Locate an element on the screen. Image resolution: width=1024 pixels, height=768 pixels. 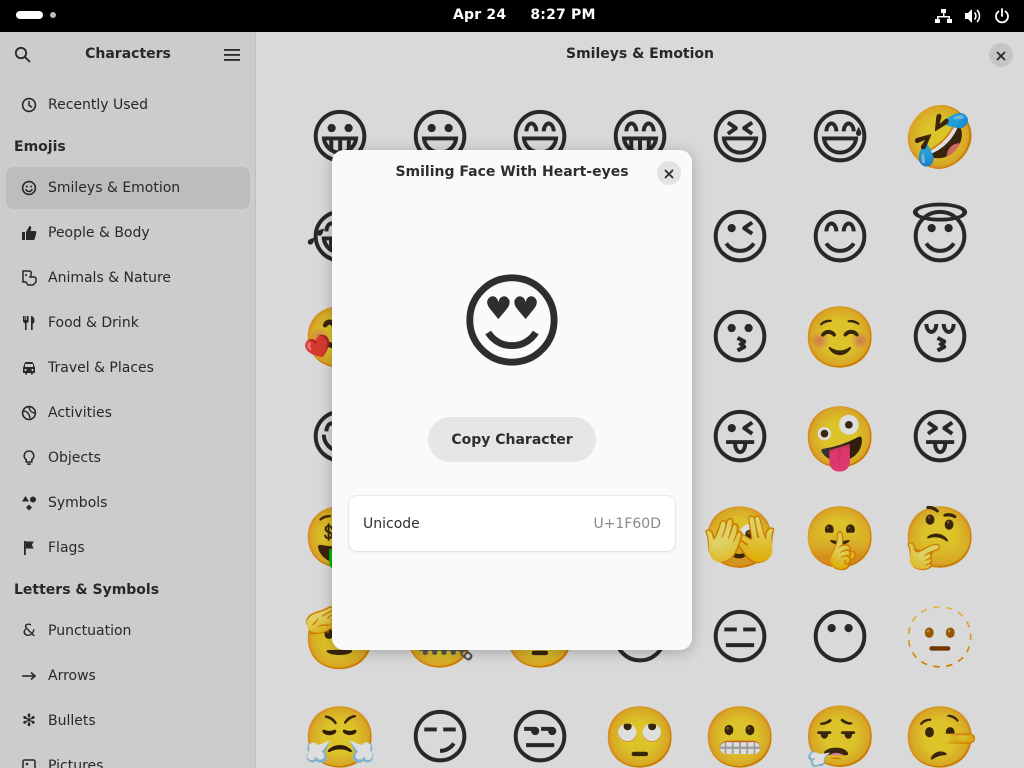
top-bar: Apr 24 8:27 PM is located at coordinates (512, 16).